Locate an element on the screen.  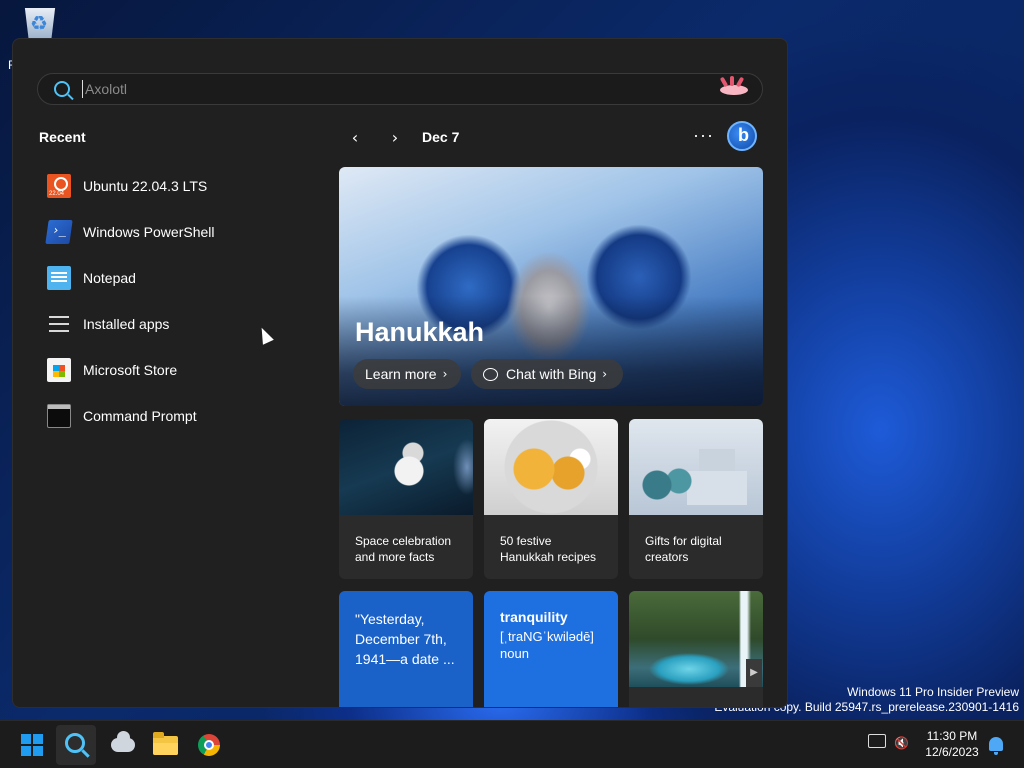
word-part-of-speech: noun is located at coordinates (514, 653).